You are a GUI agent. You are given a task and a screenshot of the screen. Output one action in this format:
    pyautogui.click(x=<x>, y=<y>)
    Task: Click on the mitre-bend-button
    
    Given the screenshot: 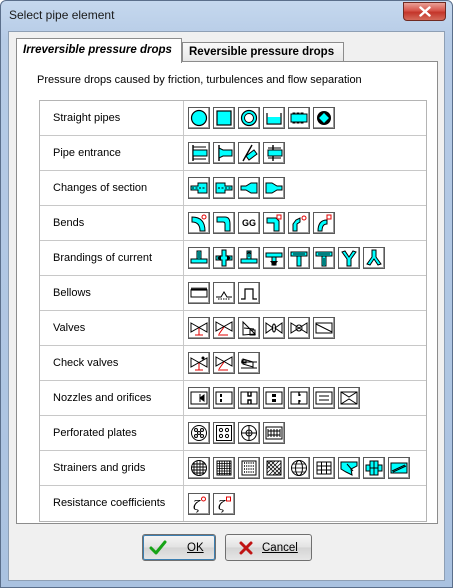 What is the action you would take?
    pyautogui.click(x=274, y=223)
    